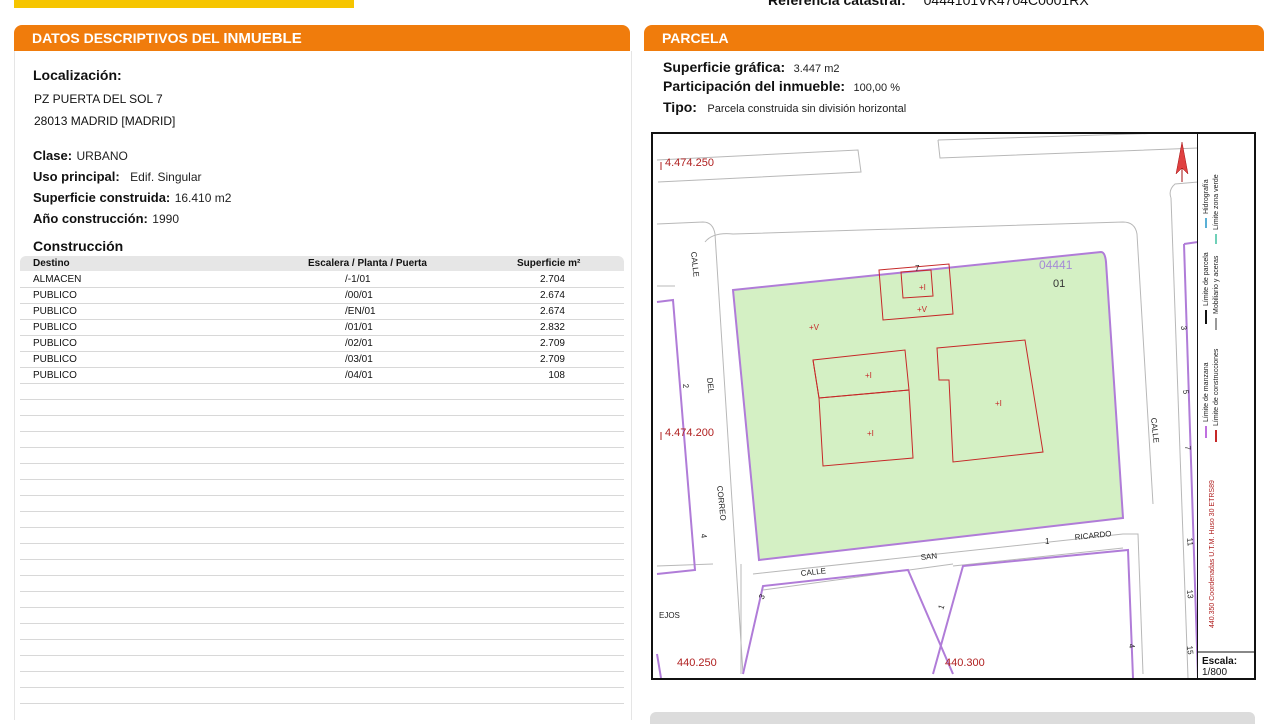  What do you see at coordinates (710, 385) in the screenshot?
I see `street-del: DEL` at bounding box center [710, 385].